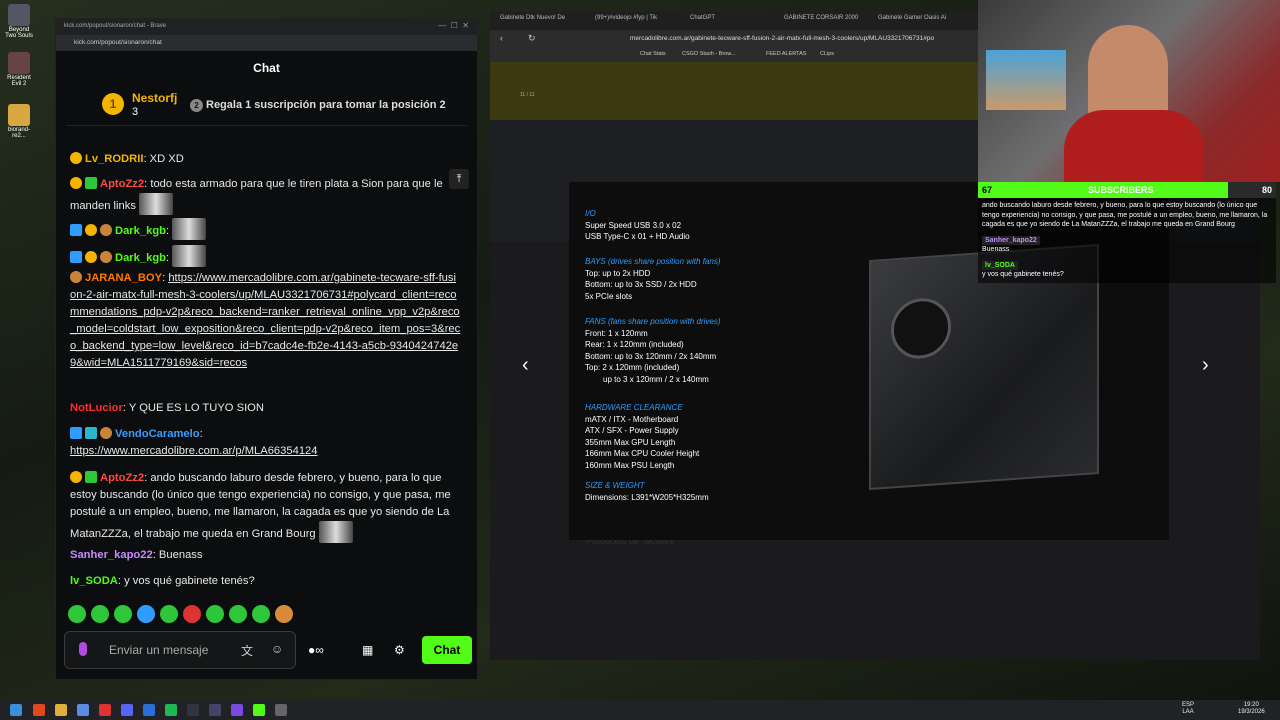 This screenshot has height=720, width=1280. Describe the element at coordinates (640, 710) in the screenshot. I see `taskbar: ESP LAA 19:20 19/3/2026` at that location.